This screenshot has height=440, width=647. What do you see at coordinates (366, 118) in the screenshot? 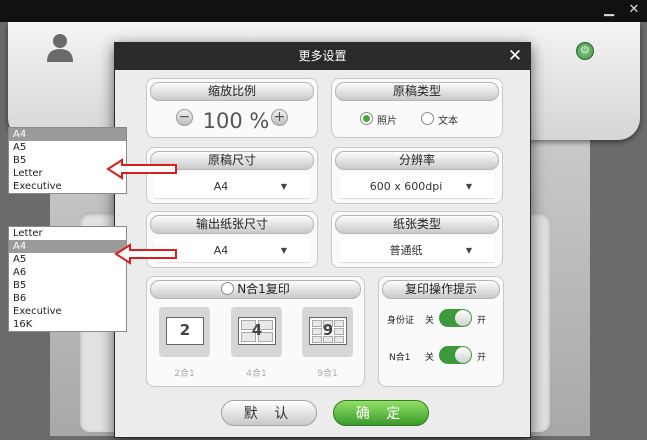
I see `radio-photo` at bounding box center [366, 118].